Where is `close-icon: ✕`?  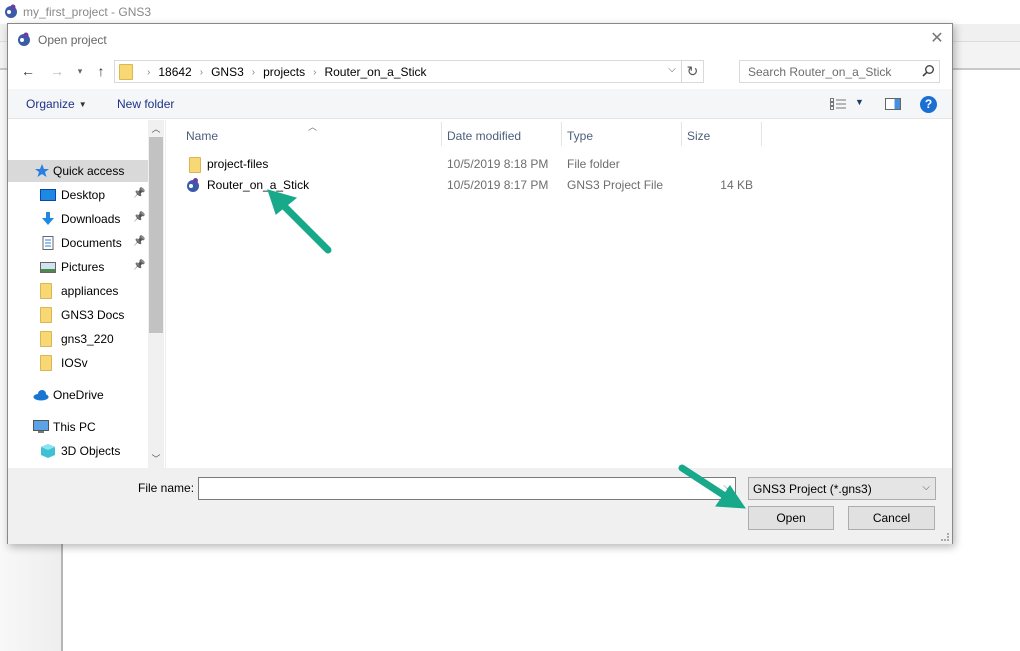
close-icon: ✕ is located at coordinates (937, 38).